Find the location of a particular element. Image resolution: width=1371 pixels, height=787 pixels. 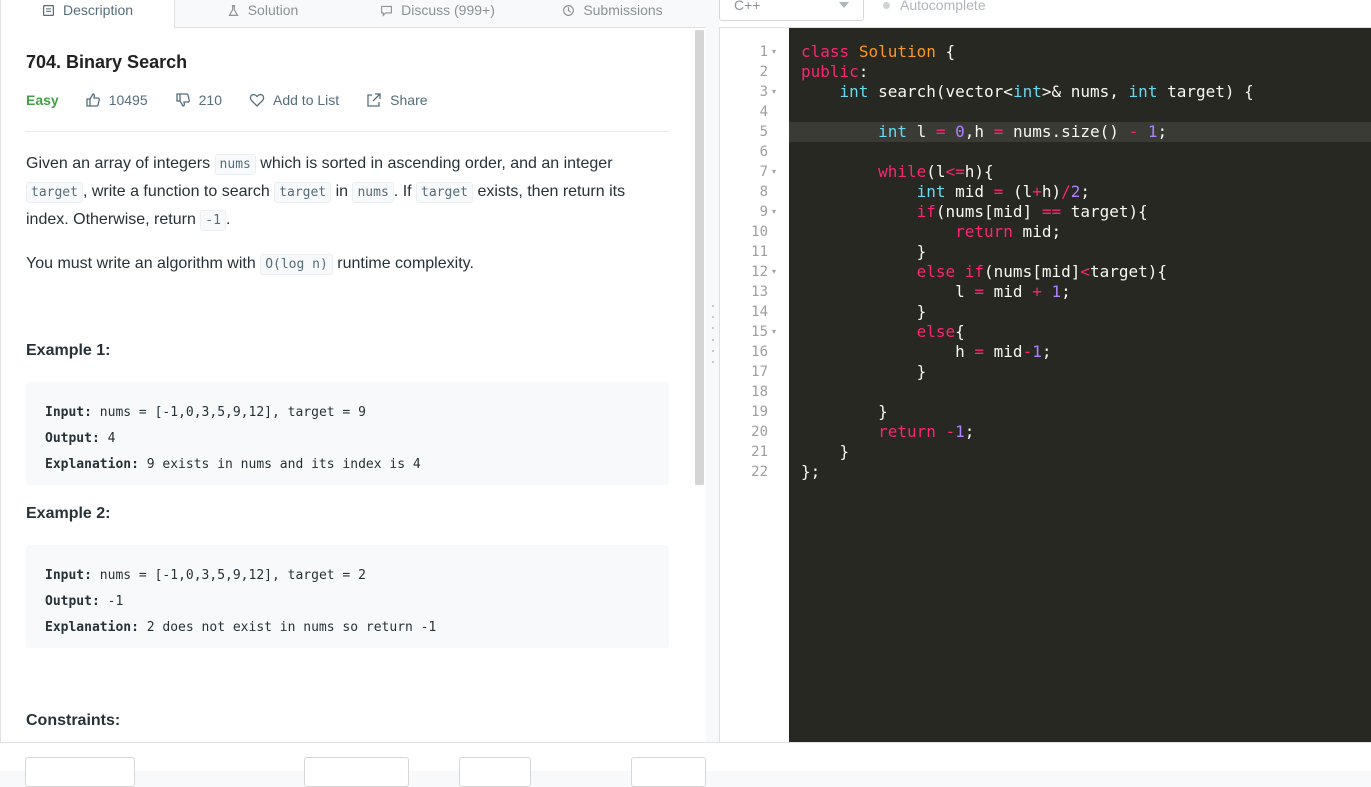

tab-discuss: Discuss (999+) is located at coordinates (437, 14).